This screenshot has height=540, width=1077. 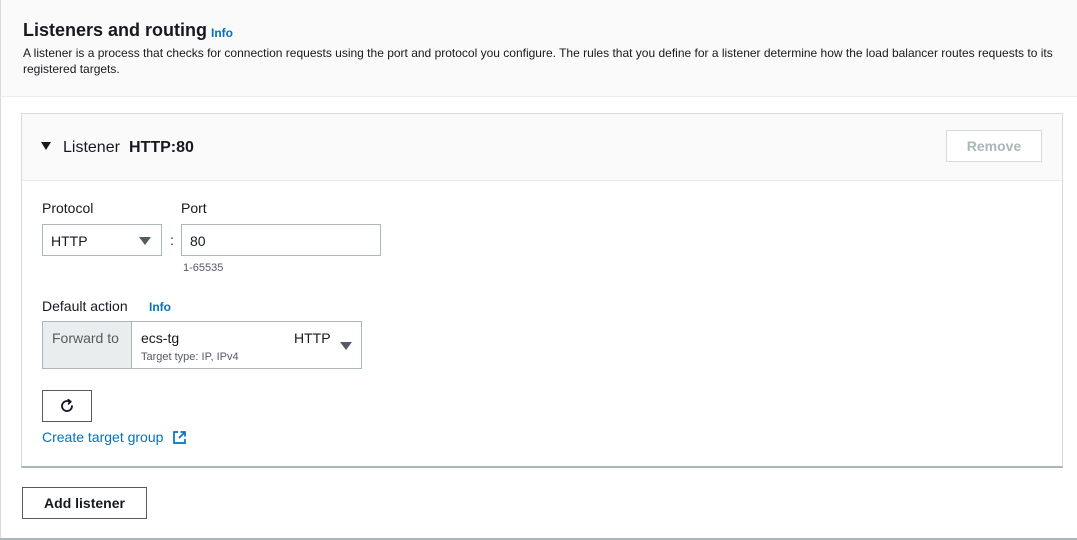 I want to click on protocol-select: HTTP, so click(x=102, y=240).